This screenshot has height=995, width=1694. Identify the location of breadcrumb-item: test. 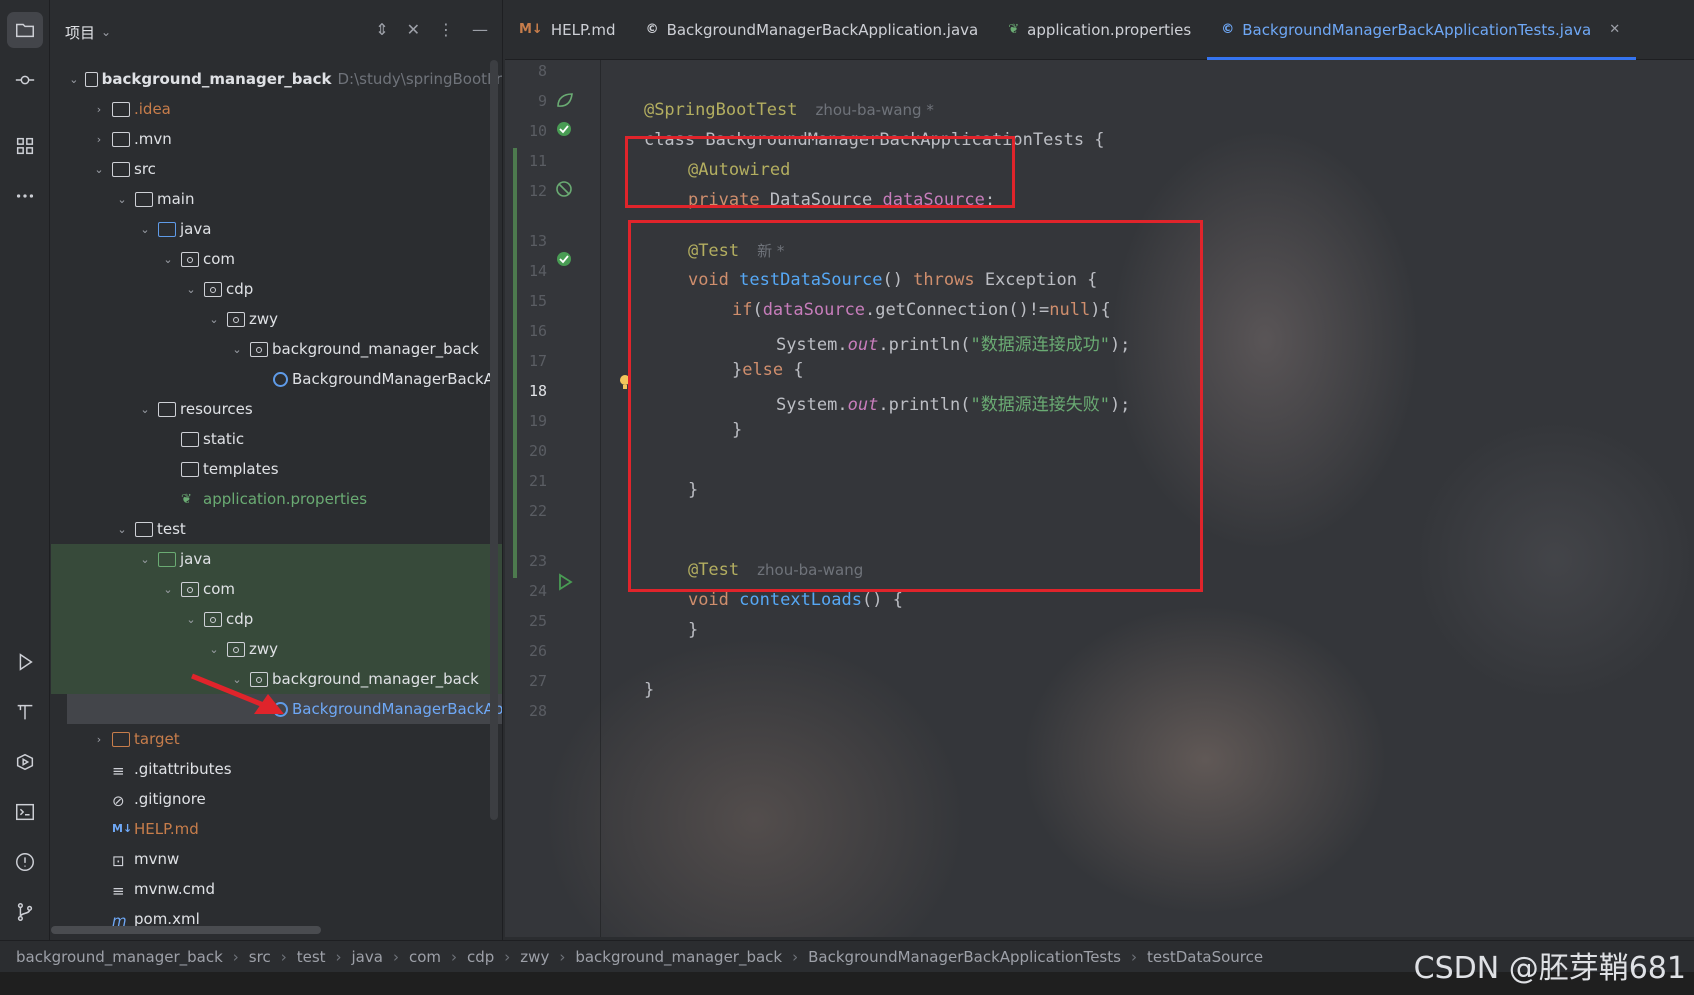
(311, 957).